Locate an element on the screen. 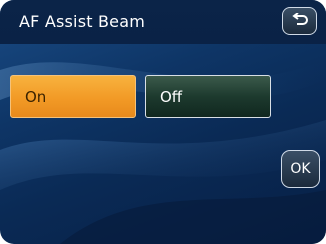 Image resolution: width=326 pixels, height=244 pixels. page-title: AF Assist Beam is located at coordinates (82, 21).